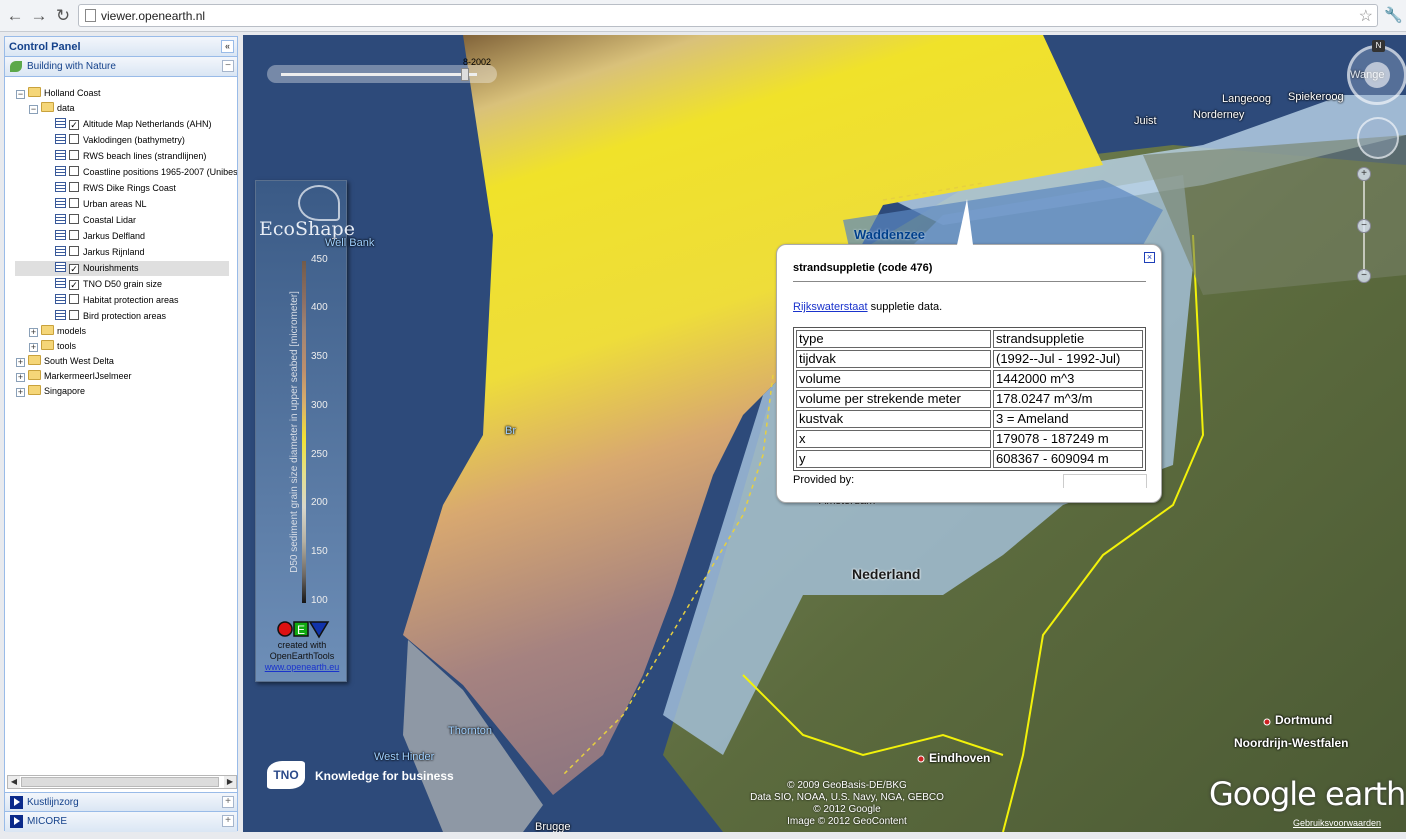  What do you see at coordinates (50, 391) in the screenshot?
I see `tree-node-singapore: + Singapore` at bounding box center [50, 391].